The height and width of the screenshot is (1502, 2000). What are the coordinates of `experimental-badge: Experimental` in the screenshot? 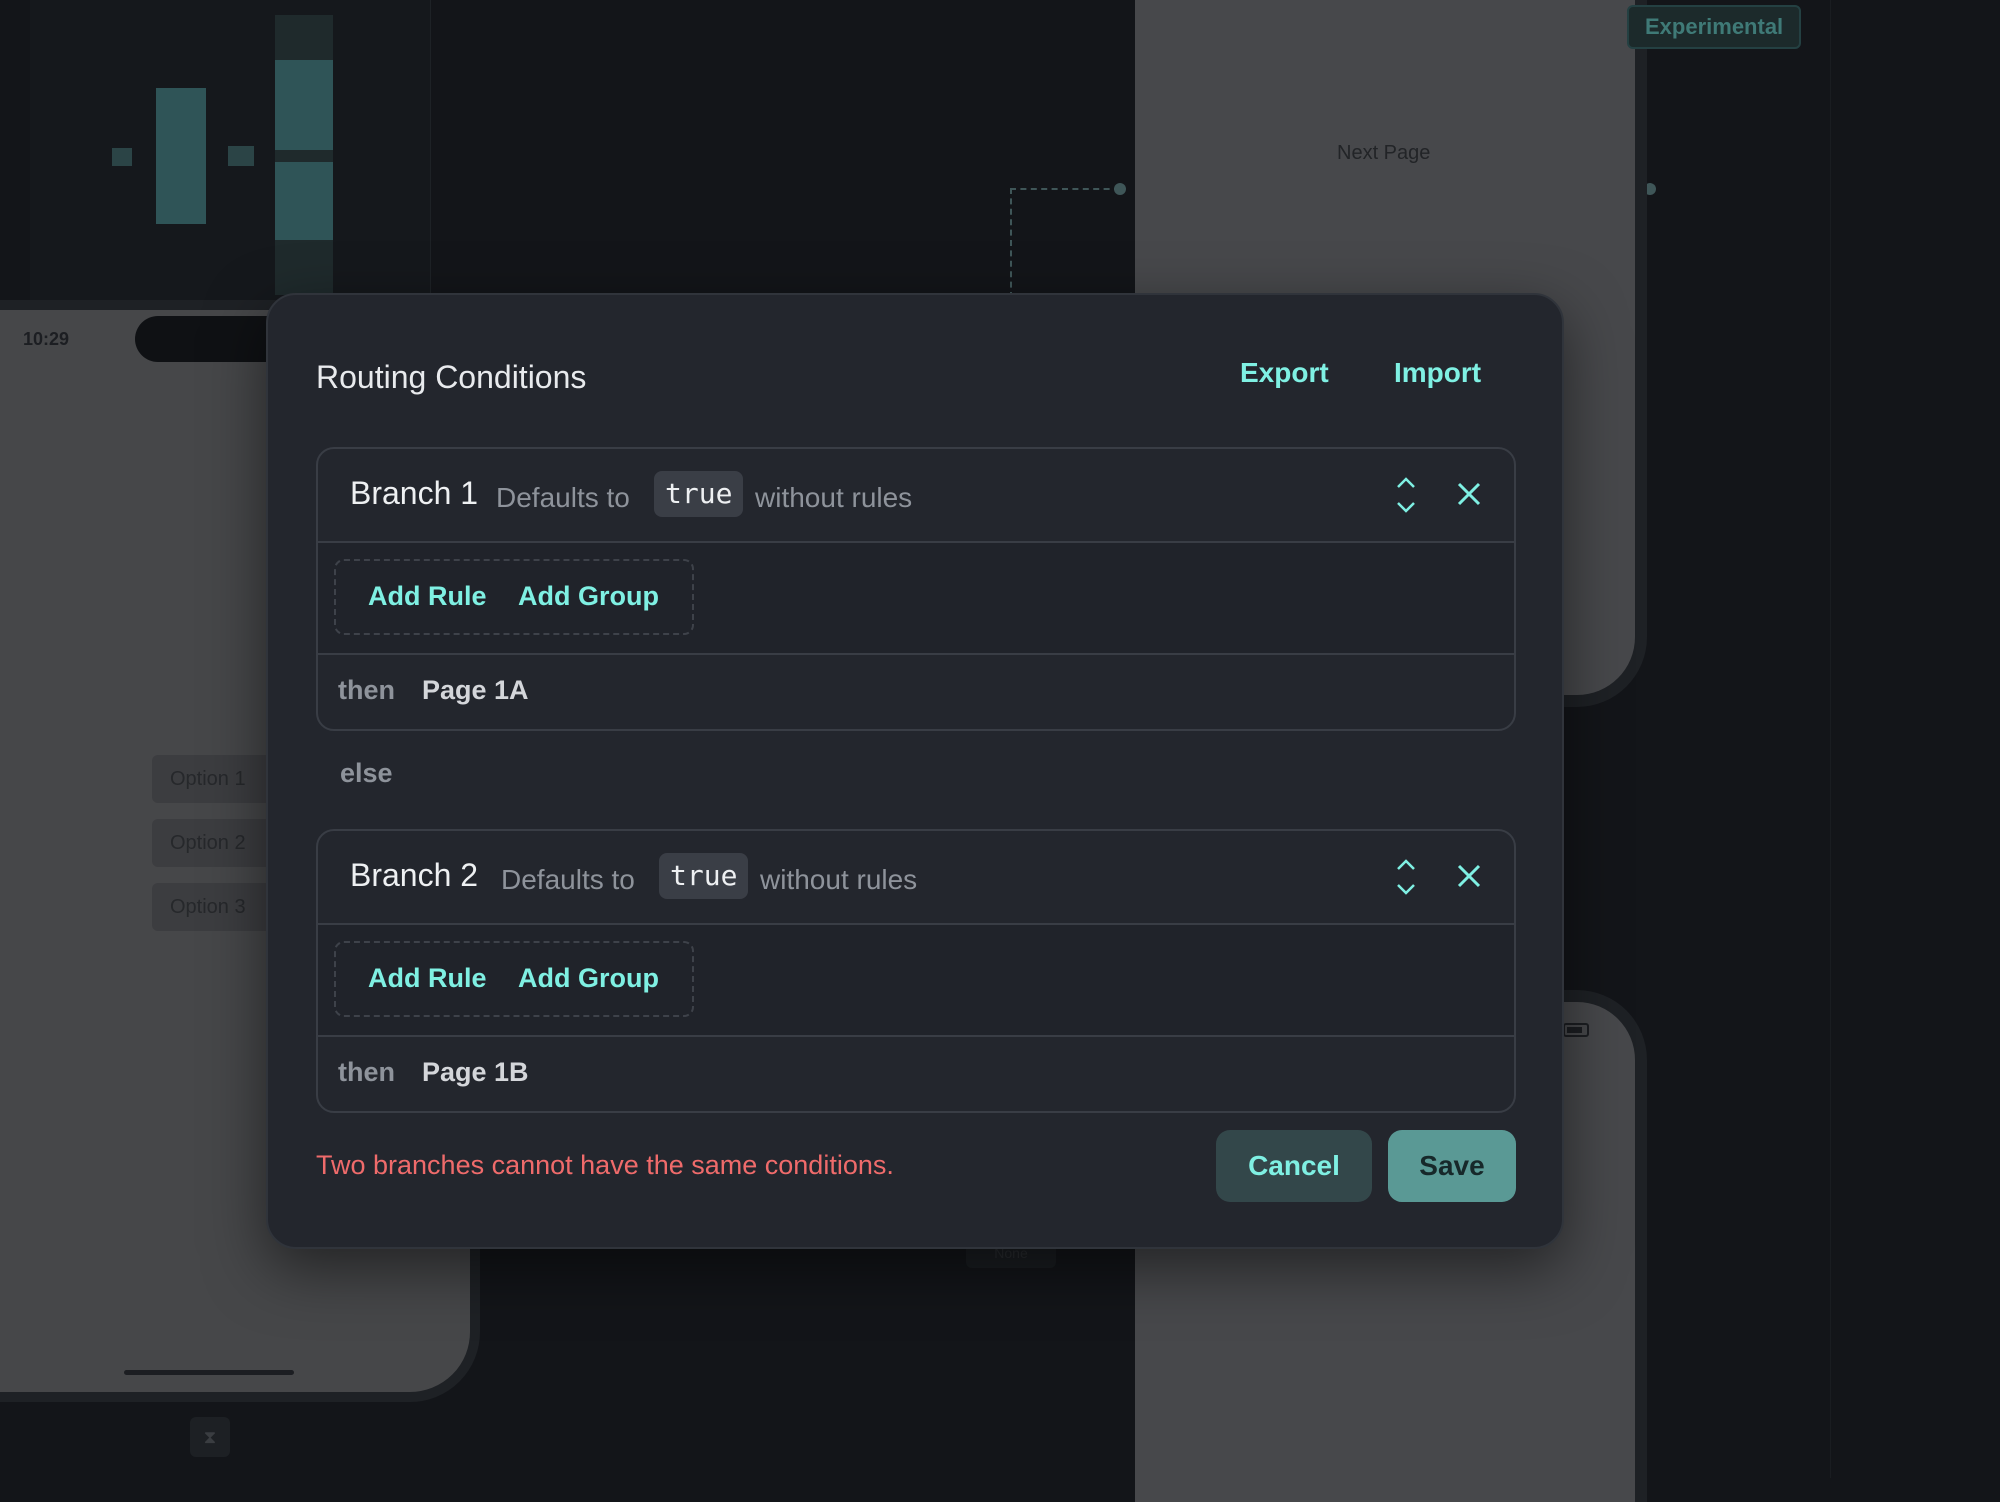 It's located at (1714, 27).